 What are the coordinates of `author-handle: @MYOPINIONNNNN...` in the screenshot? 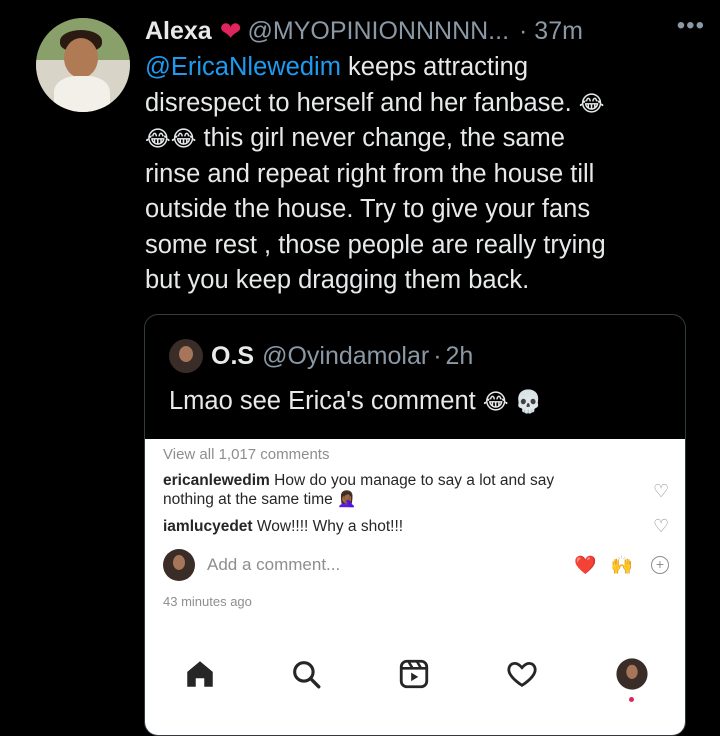 It's located at (379, 31).